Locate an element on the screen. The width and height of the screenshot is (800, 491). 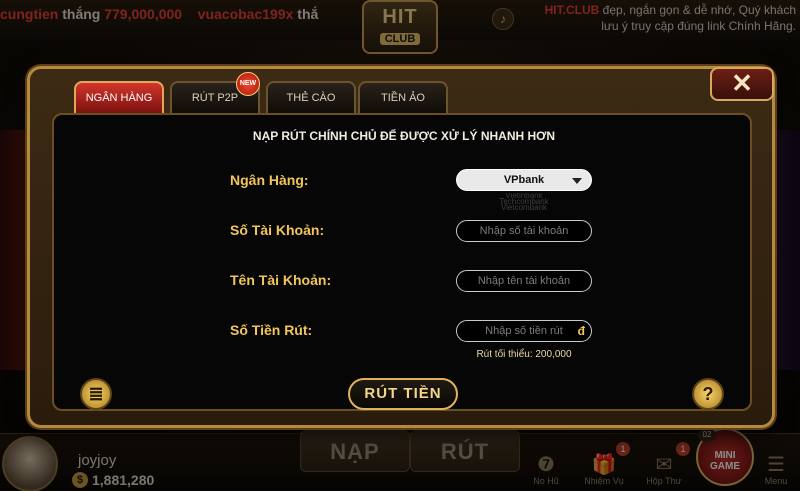
tab-crypto: TIỀN ẢO is located at coordinates (403, 97).